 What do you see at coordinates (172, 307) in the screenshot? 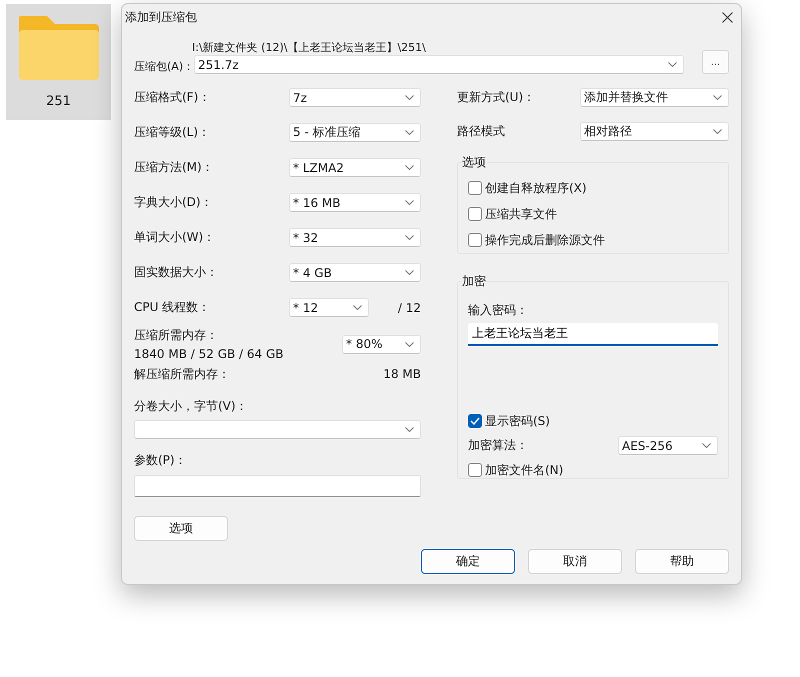
I see `field-label: CPU 线程数：` at bounding box center [172, 307].